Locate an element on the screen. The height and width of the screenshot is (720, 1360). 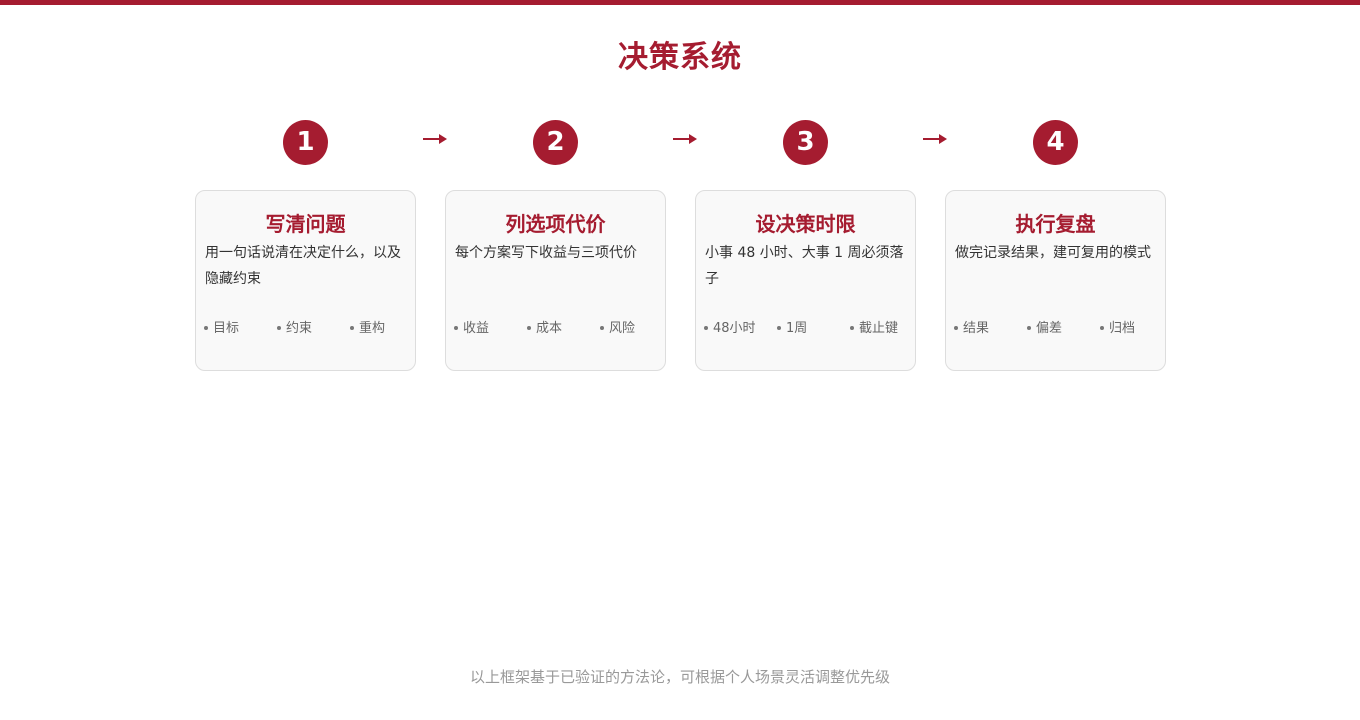
step-title: 执行复盘 is located at coordinates (1055, 224).